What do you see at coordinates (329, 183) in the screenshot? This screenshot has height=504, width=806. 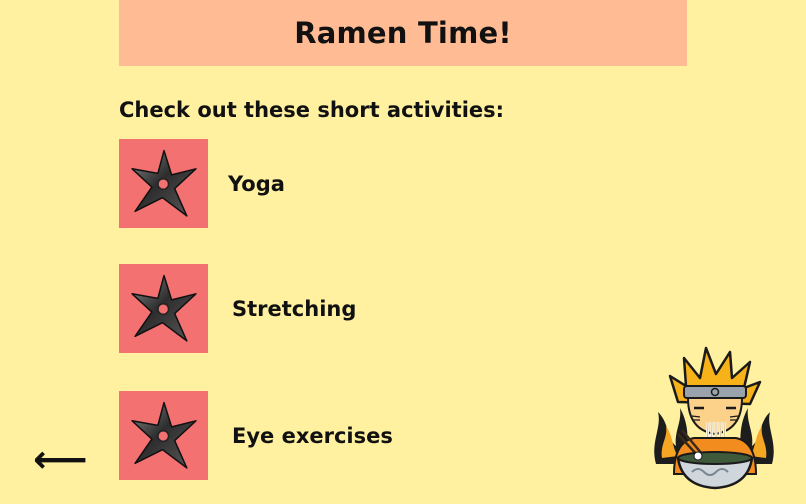 I see `activity-item-yoga: Yoga` at bounding box center [329, 183].